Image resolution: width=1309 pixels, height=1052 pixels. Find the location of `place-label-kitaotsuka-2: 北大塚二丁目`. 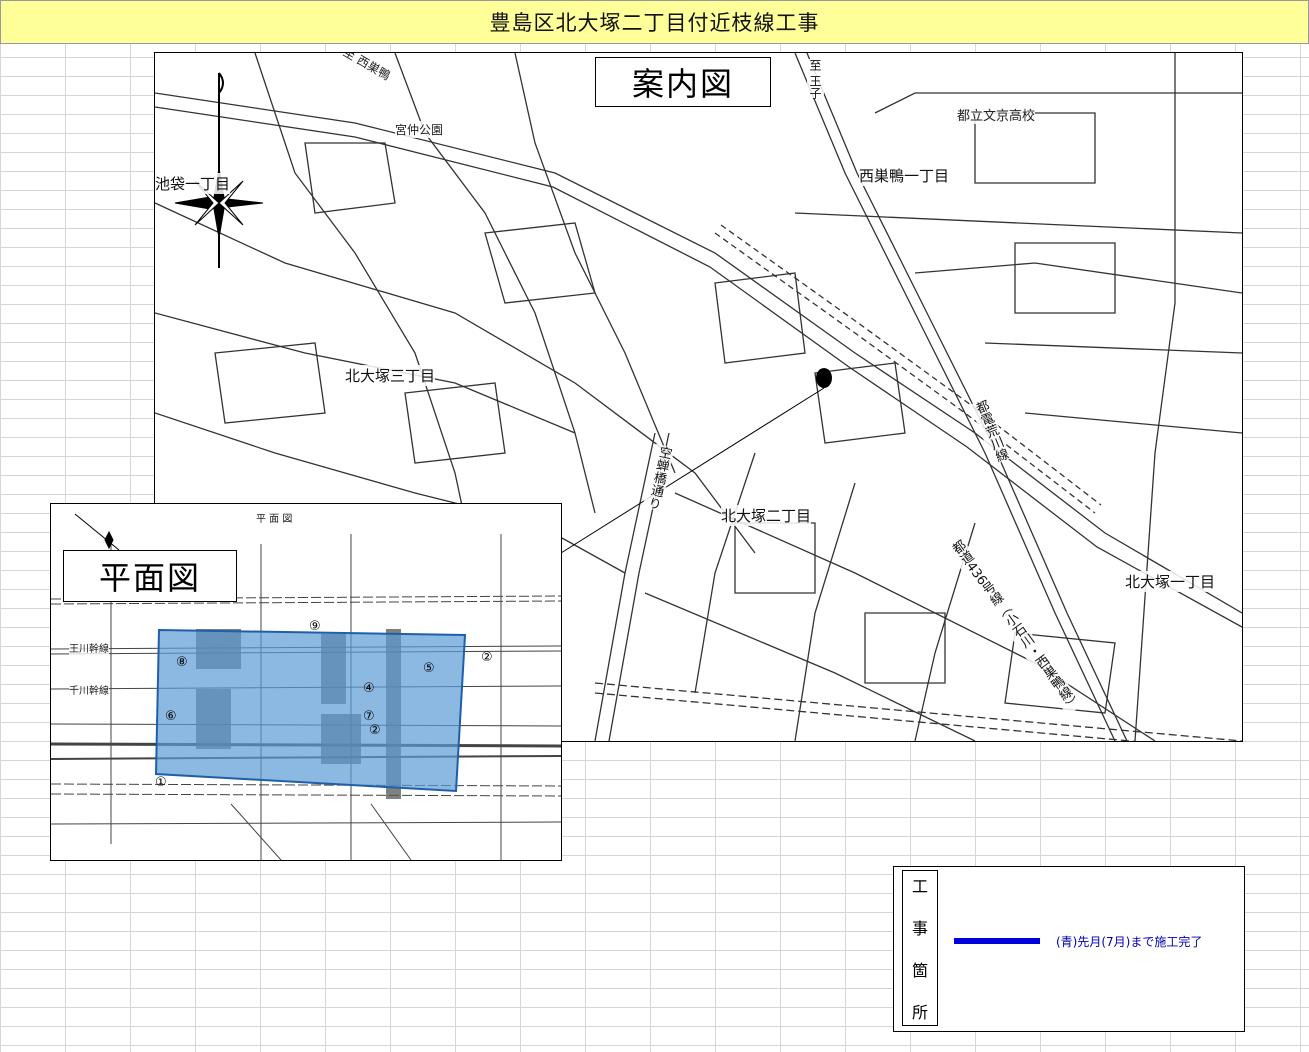

place-label-kitaotsuka-2: 北大塚二丁目 is located at coordinates (766, 515).